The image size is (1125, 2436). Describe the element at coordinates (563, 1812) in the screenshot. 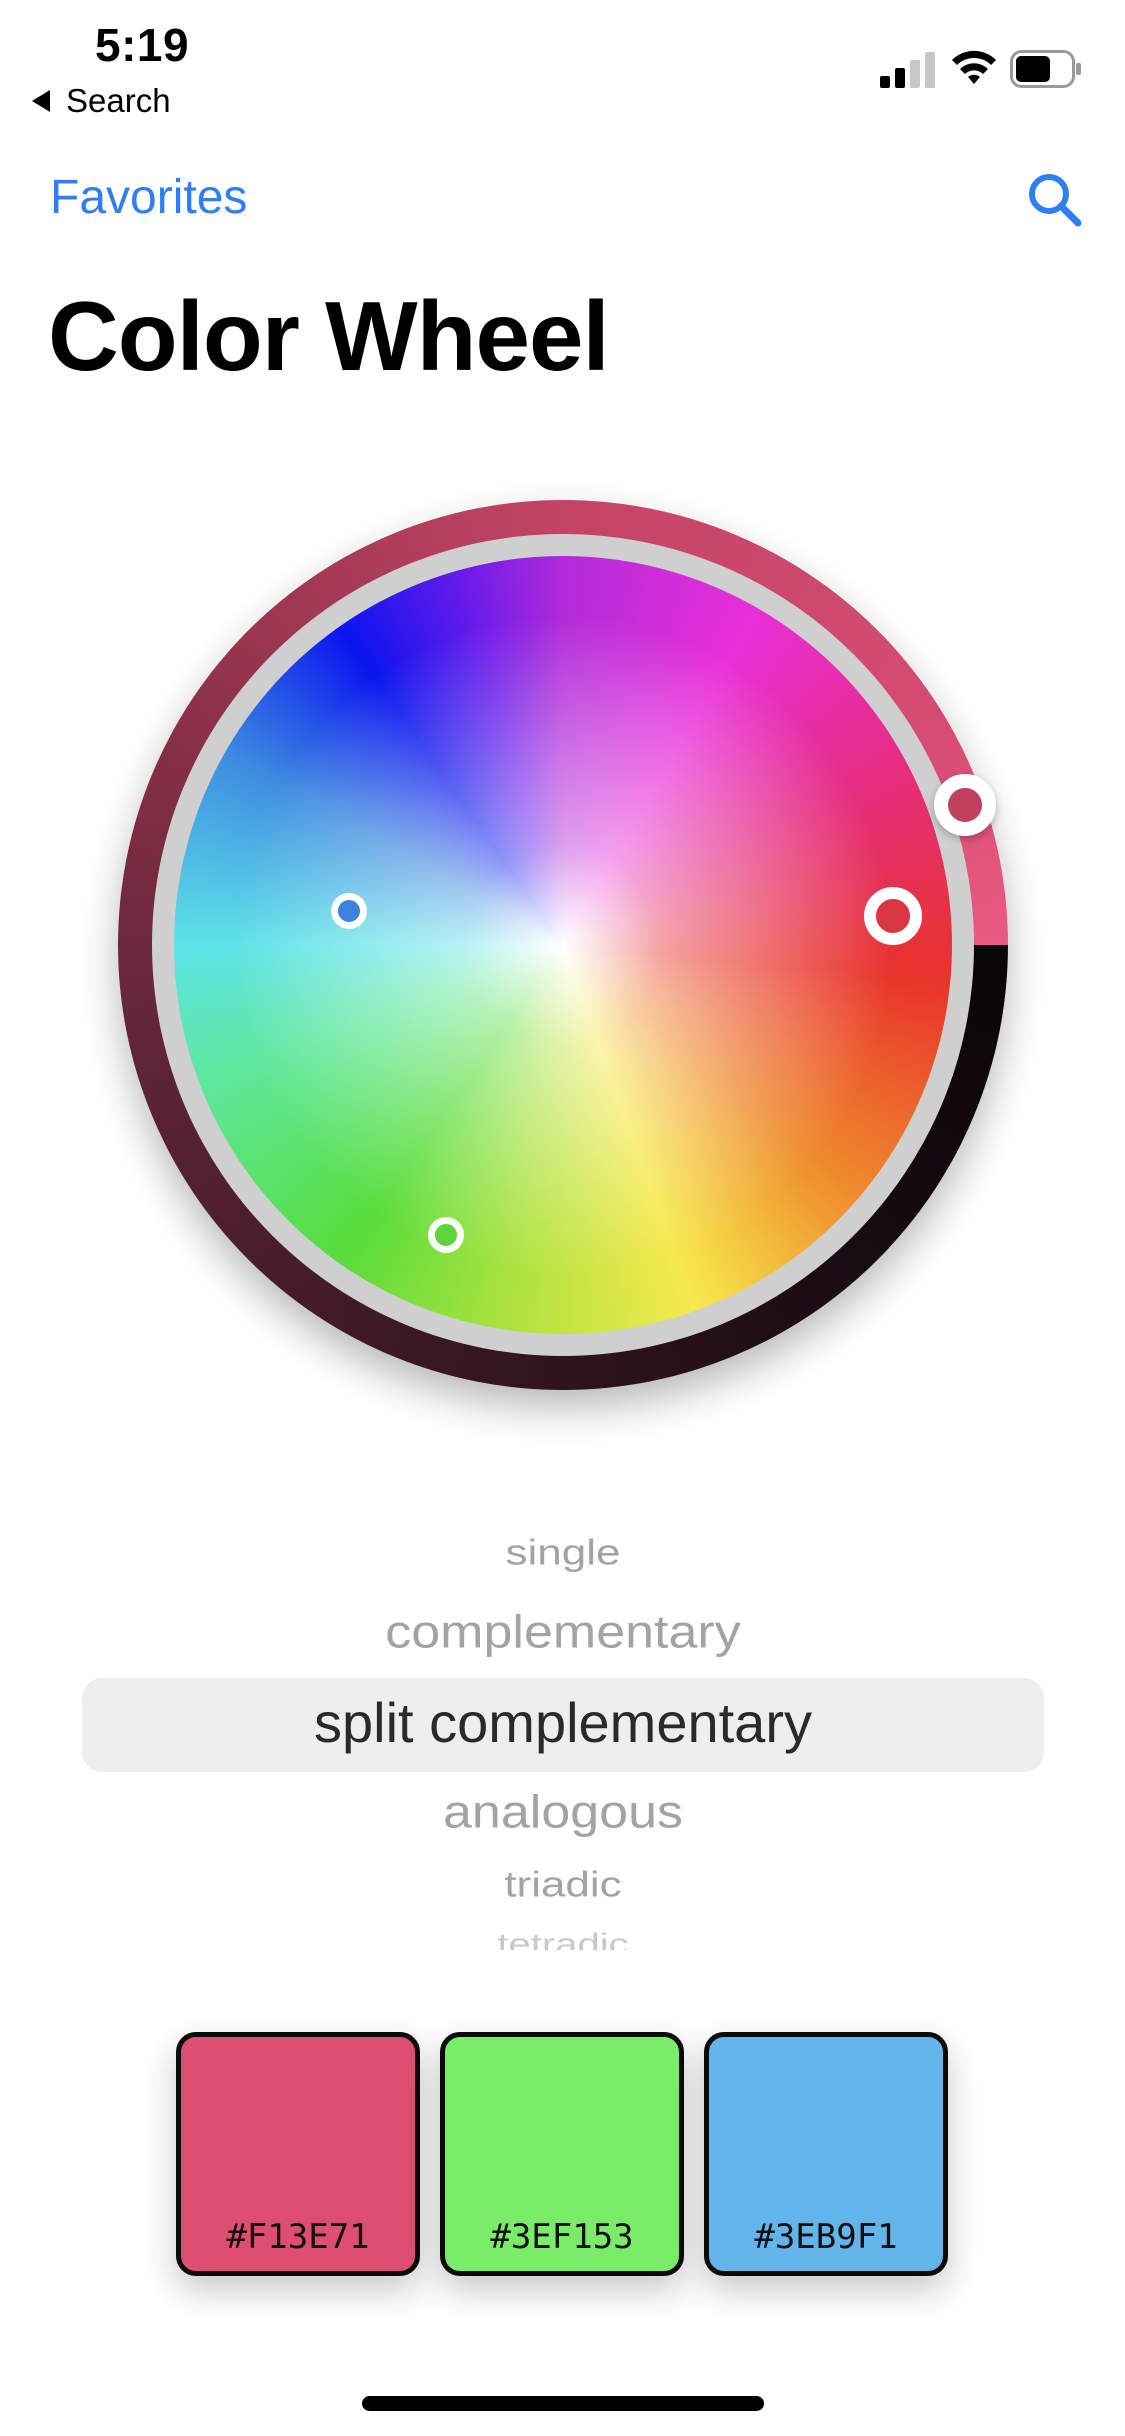

I see `picker-option-analogous: analogous` at that location.